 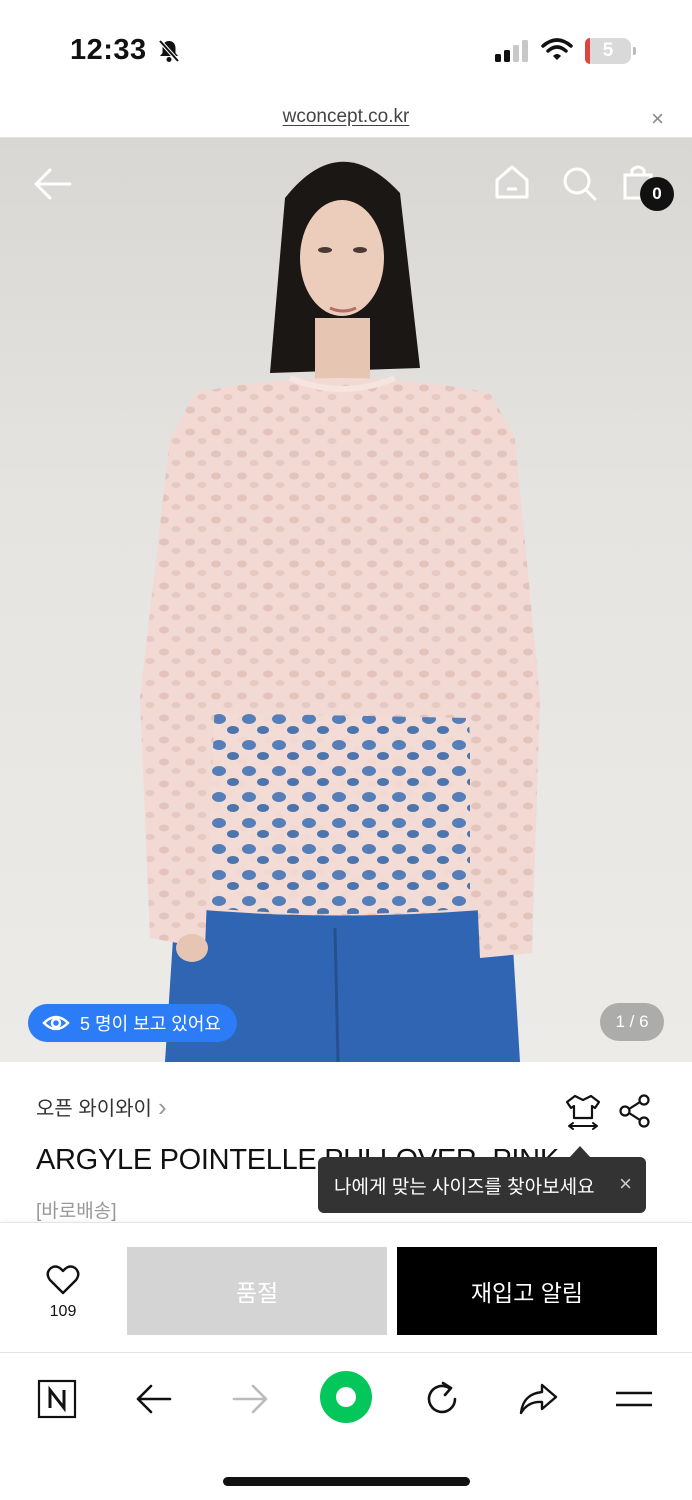 I want to click on forward-icon, so click(x=250, y=1399).